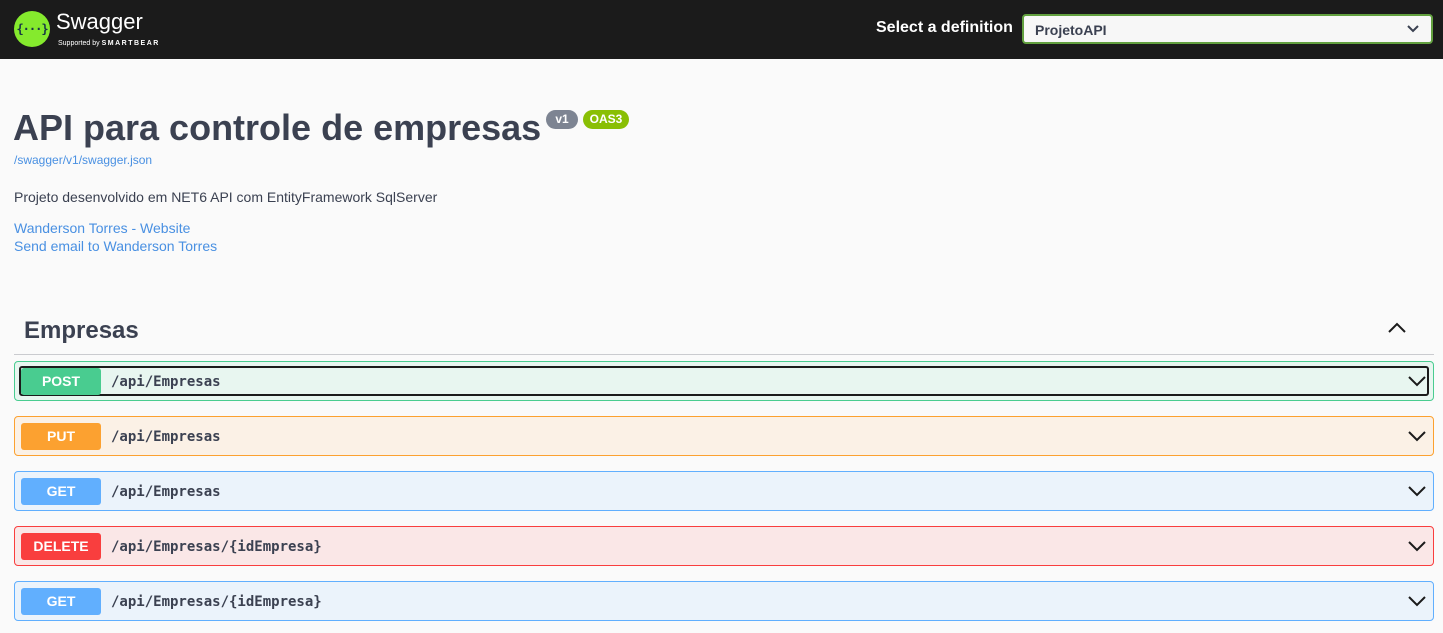 This screenshot has height=633, width=1443. I want to click on spec-url-link: /swagger/v1/swagger.json, so click(83, 160).